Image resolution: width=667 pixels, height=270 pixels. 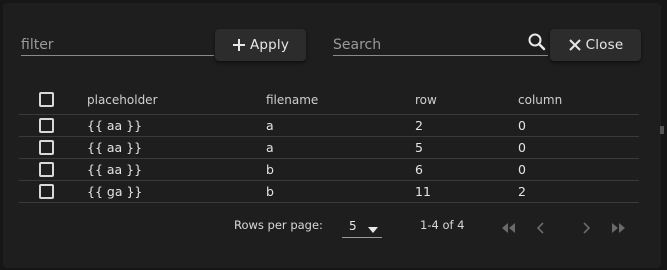 What do you see at coordinates (540, 99) in the screenshot?
I see `column-header-column: column` at bounding box center [540, 99].